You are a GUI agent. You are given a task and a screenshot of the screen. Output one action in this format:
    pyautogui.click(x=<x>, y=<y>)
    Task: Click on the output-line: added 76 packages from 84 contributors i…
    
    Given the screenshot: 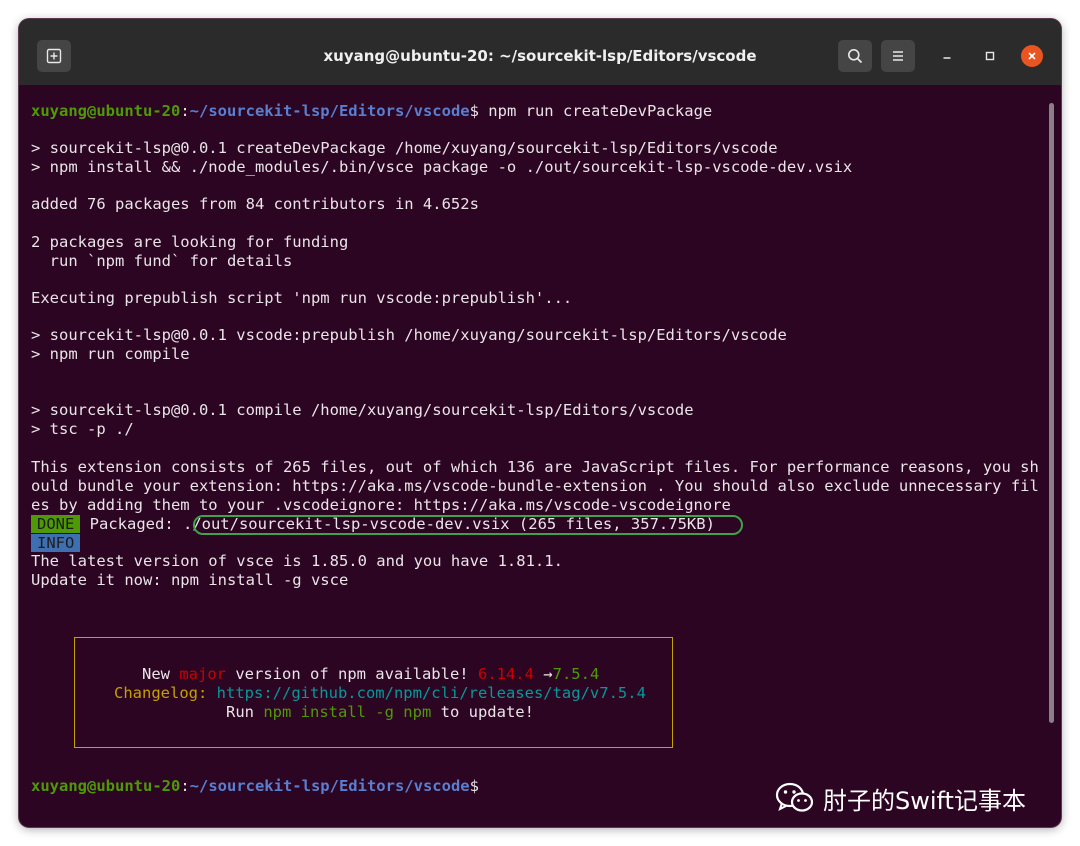 What is the action you would take?
    pyautogui.click(x=255, y=204)
    